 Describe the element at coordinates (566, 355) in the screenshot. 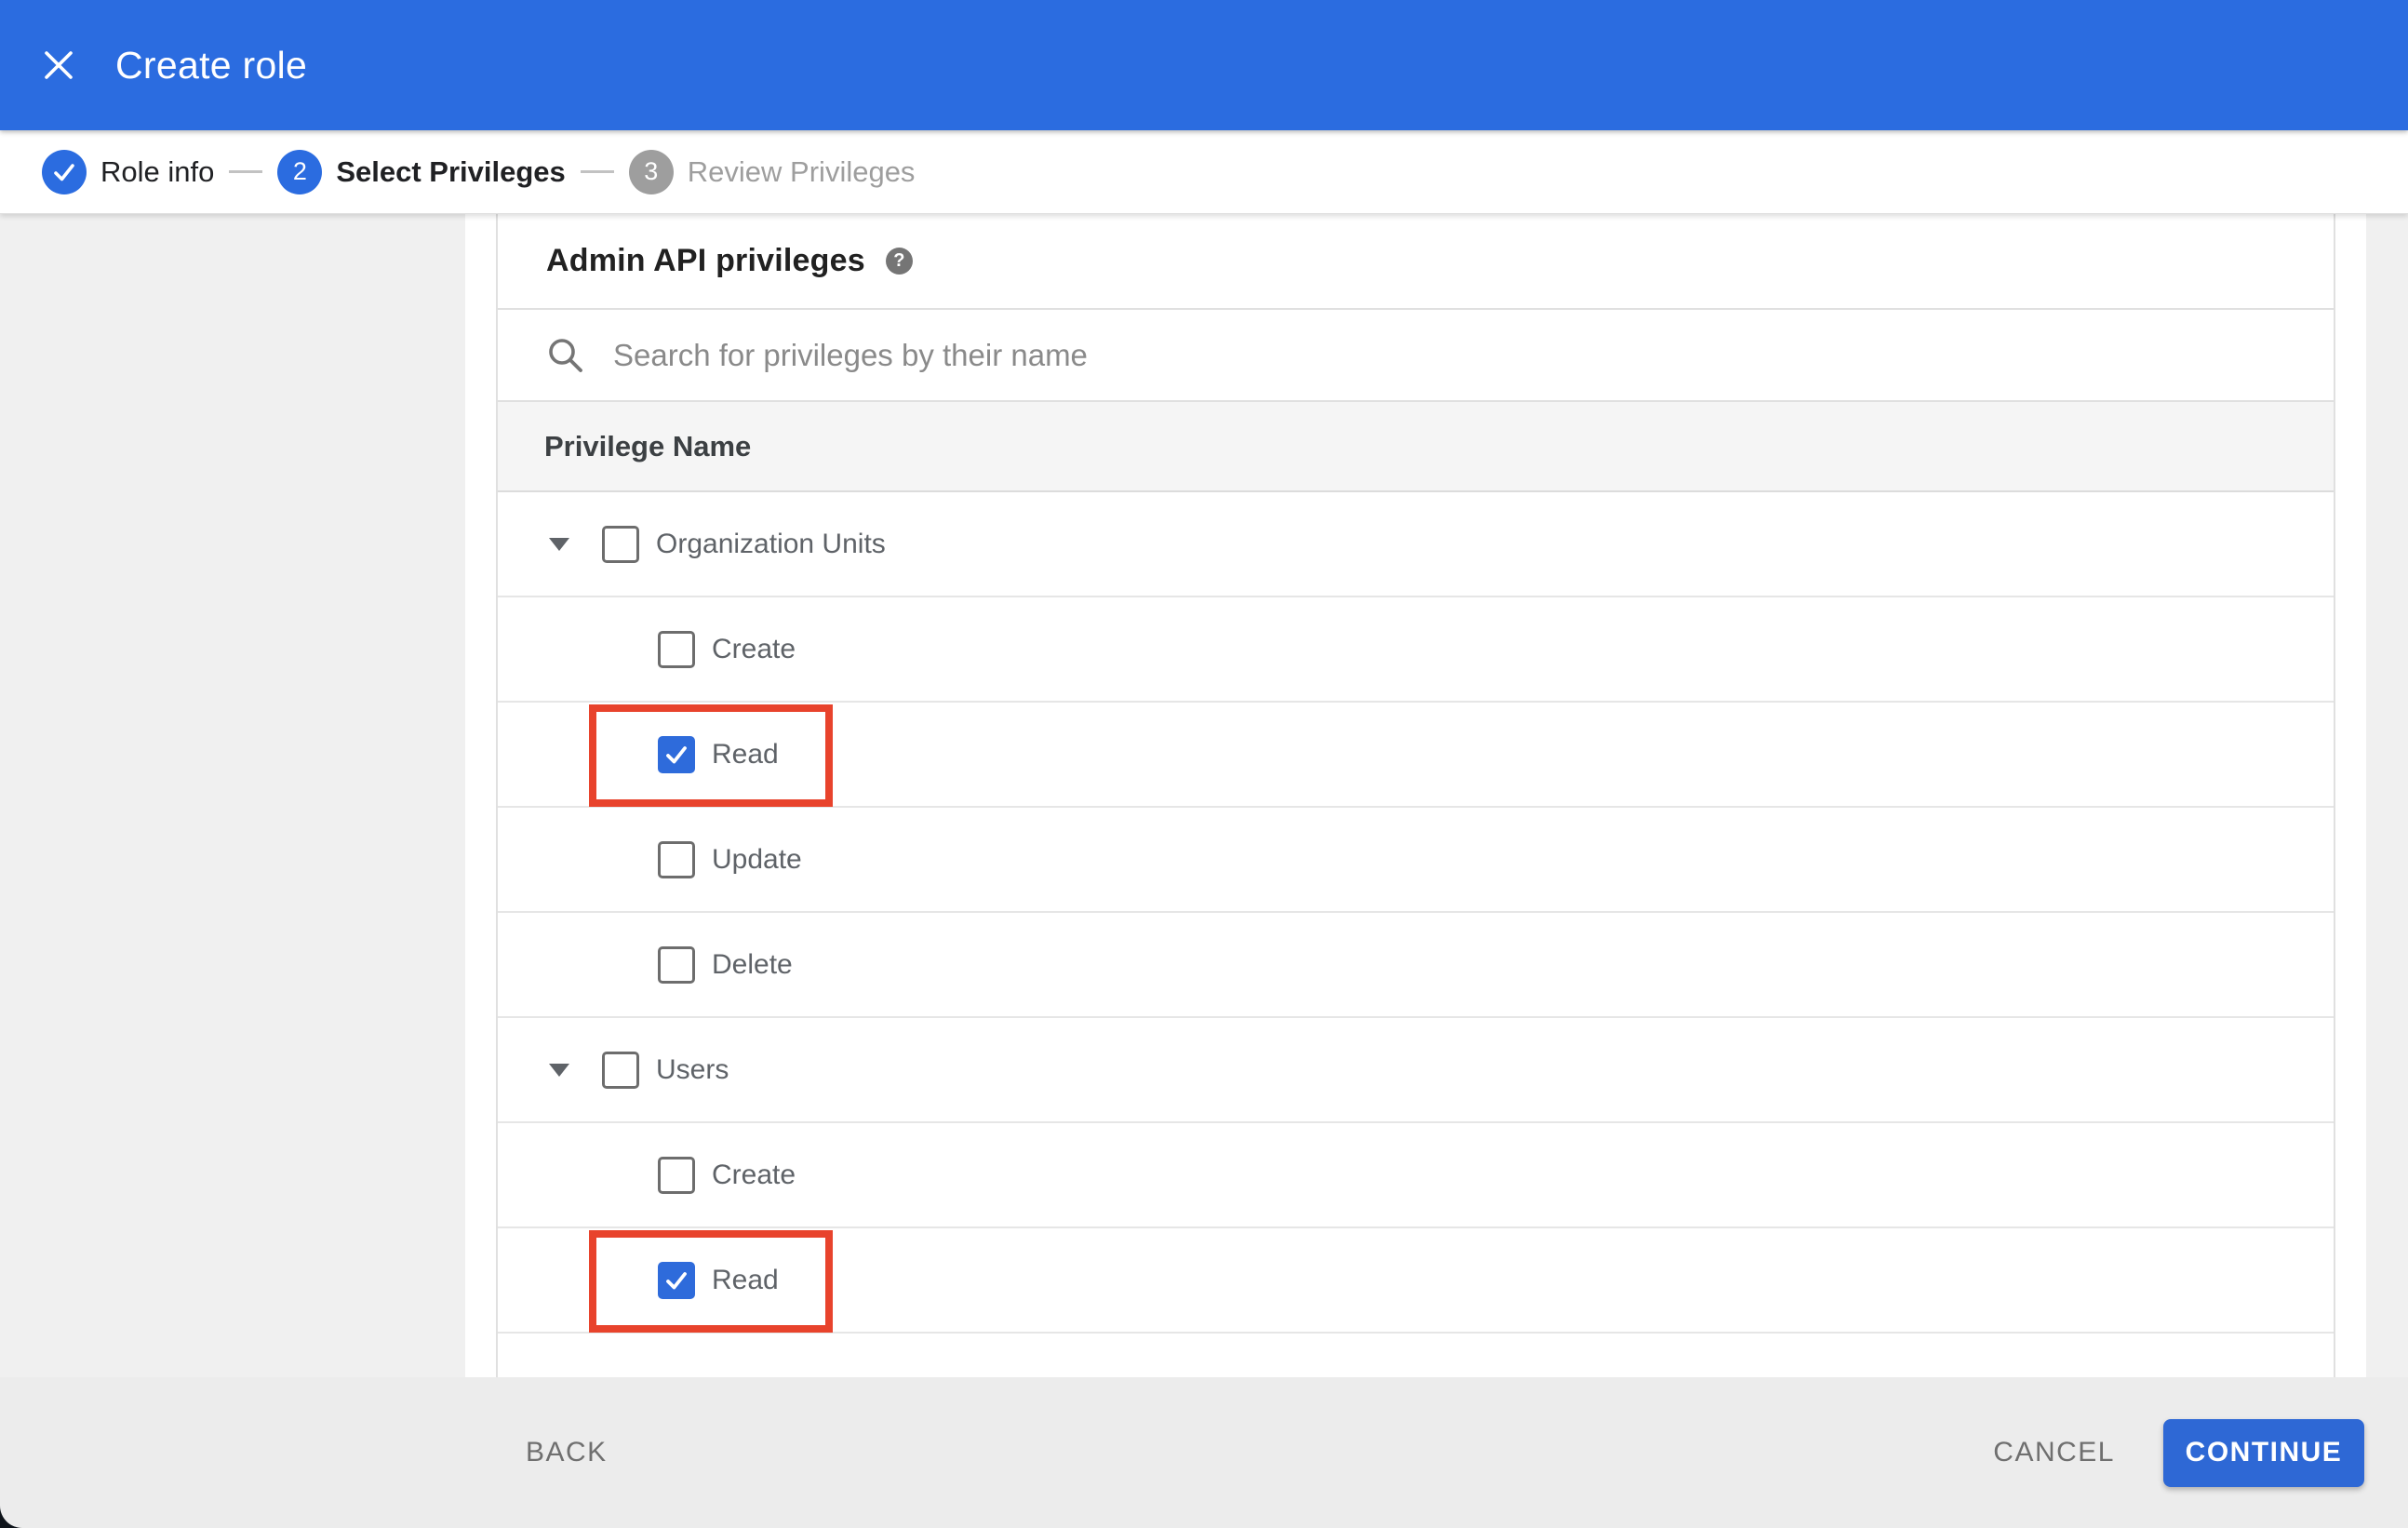

I see `search-icon` at that location.